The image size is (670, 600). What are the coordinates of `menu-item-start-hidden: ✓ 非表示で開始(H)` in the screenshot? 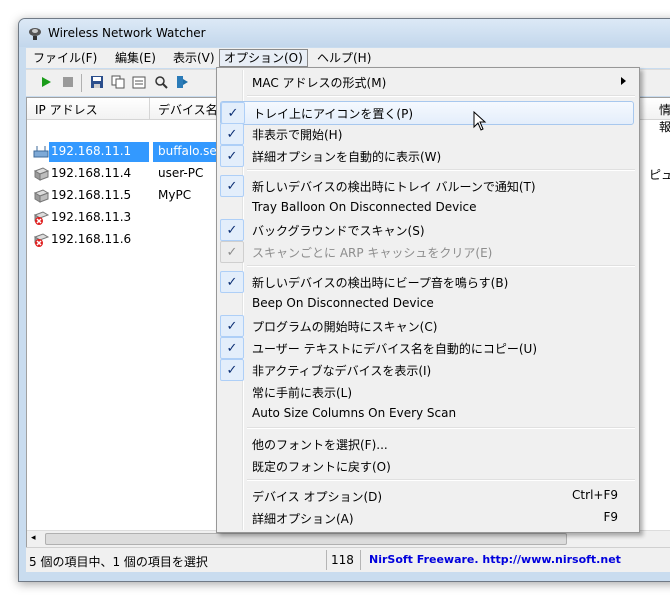 It's located at (427, 134).